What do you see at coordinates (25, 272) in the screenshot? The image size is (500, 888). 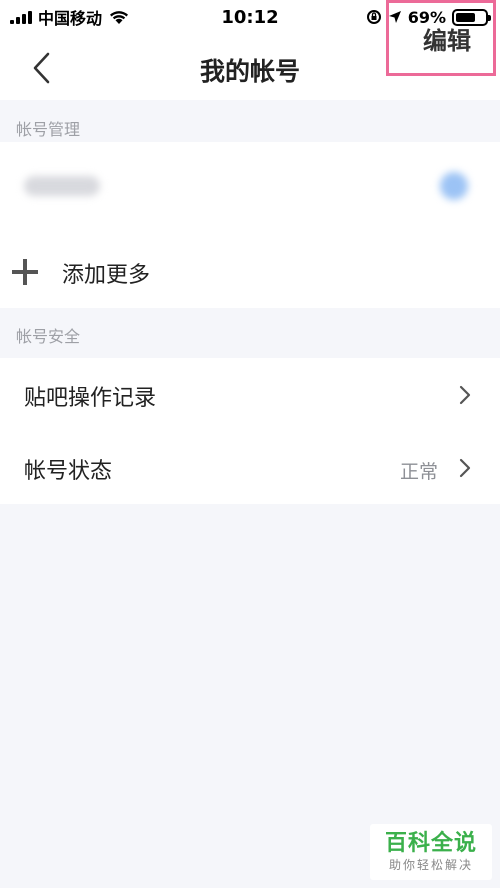 I see `plus-icon` at bounding box center [25, 272].